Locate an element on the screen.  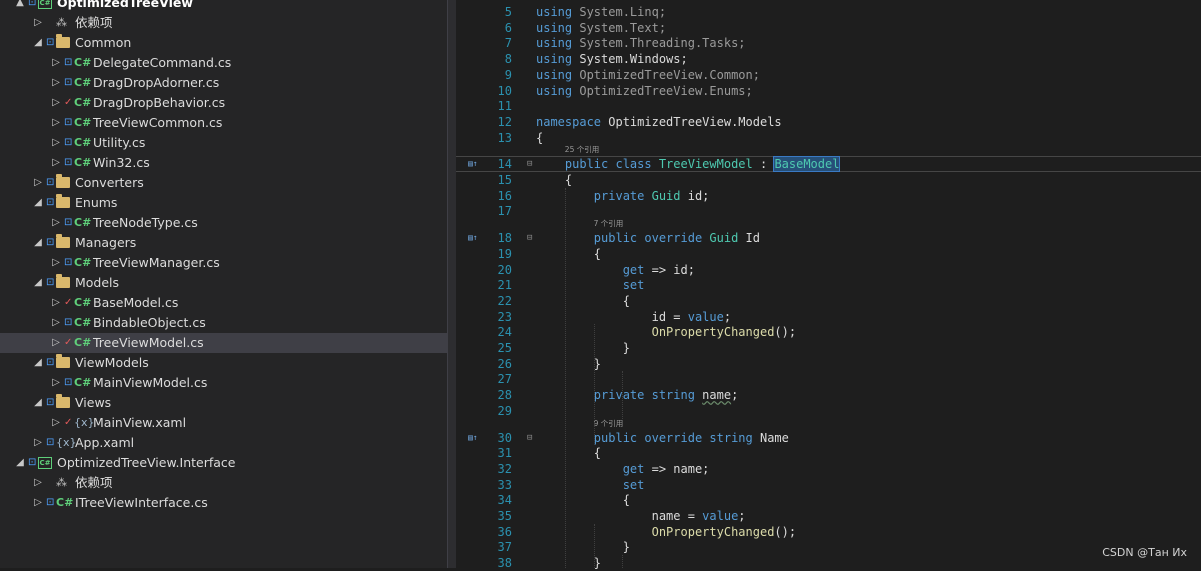
code-line: 6 using System.Text; is located at coordinates (828, 28).